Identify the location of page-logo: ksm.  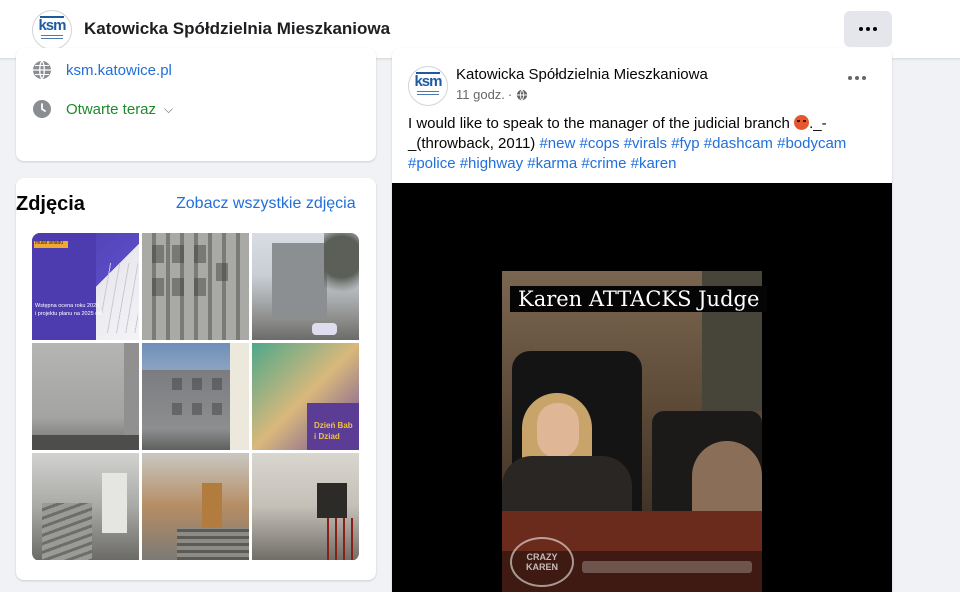
(52, 30).